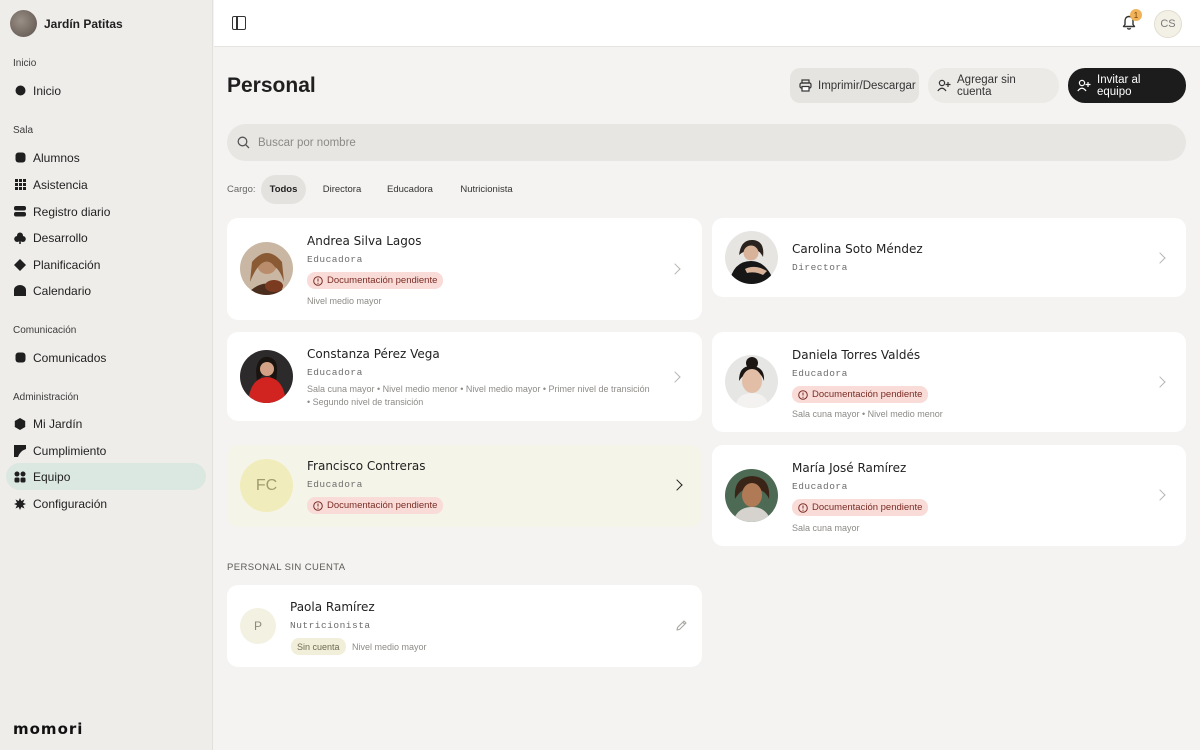 The height and width of the screenshot is (750, 1200). I want to click on sidebar-item-cumplimiento: Cumplimiento, so click(106, 450).